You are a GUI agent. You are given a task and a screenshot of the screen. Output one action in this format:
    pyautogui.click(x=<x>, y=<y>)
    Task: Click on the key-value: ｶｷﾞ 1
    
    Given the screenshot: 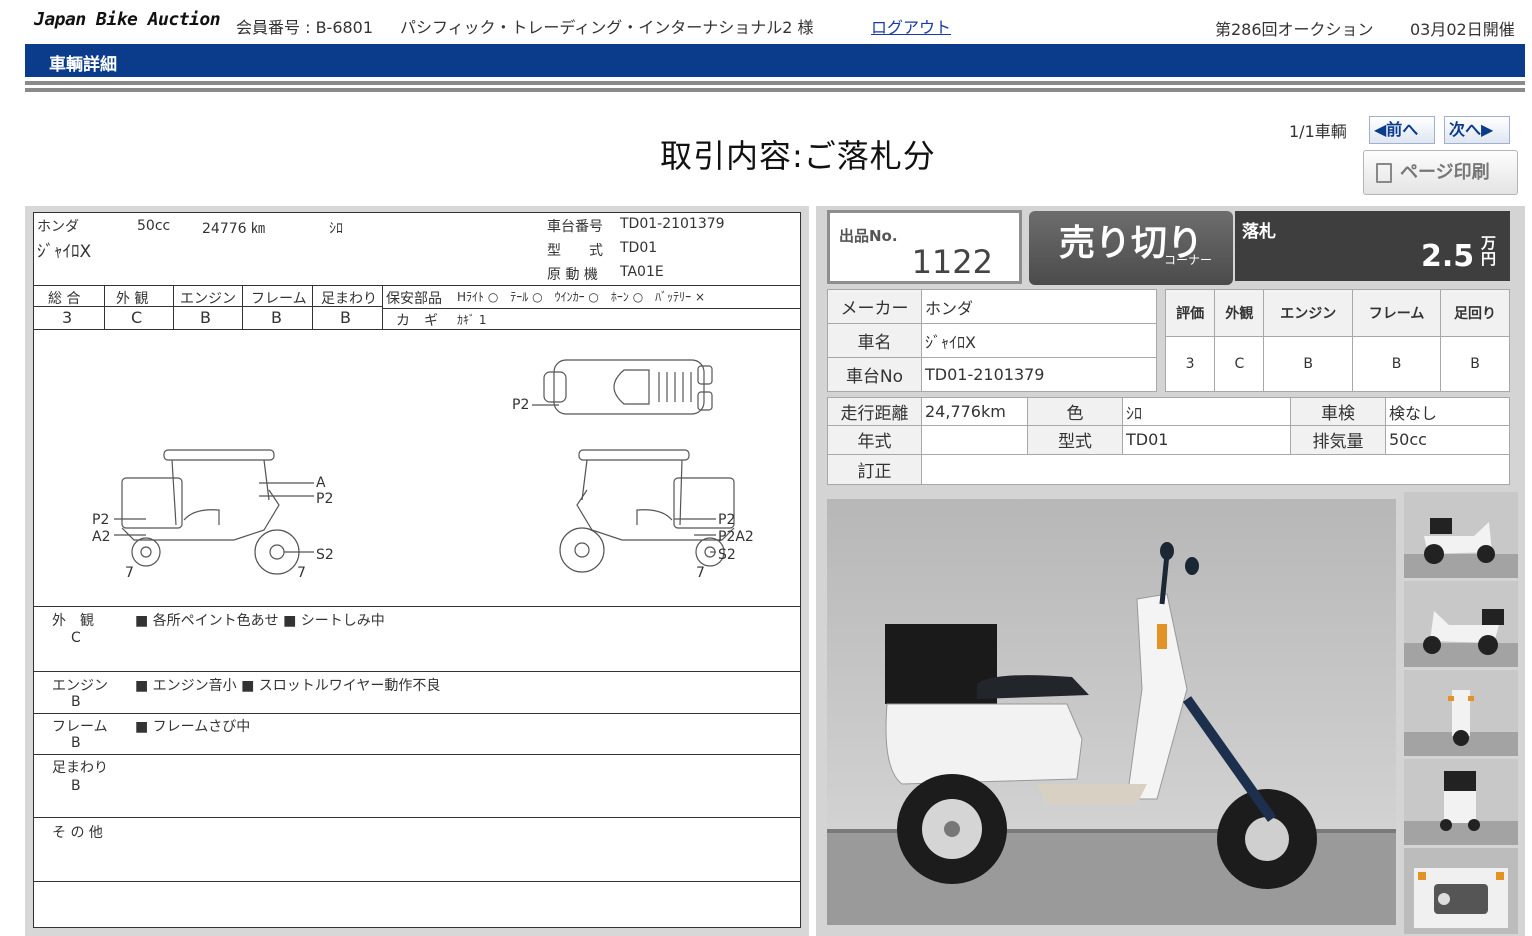 What is the action you would take?
    pyautogui.click(x=472, y=320)
    